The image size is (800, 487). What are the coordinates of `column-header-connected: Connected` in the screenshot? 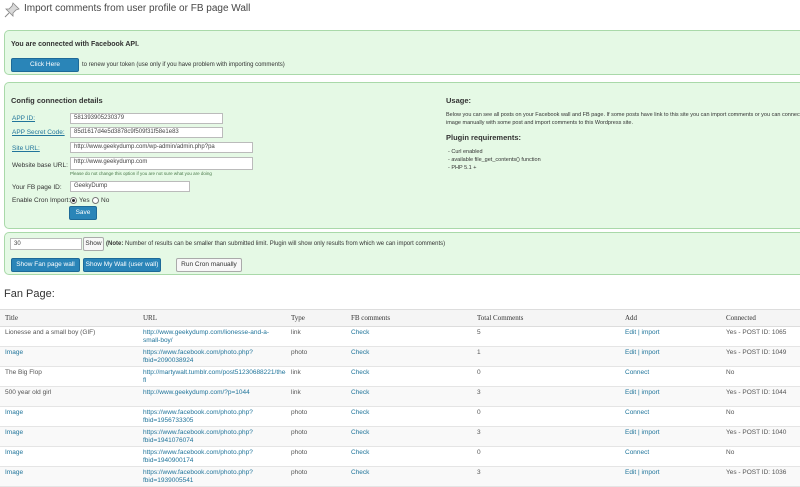 It's located at (760, 318).